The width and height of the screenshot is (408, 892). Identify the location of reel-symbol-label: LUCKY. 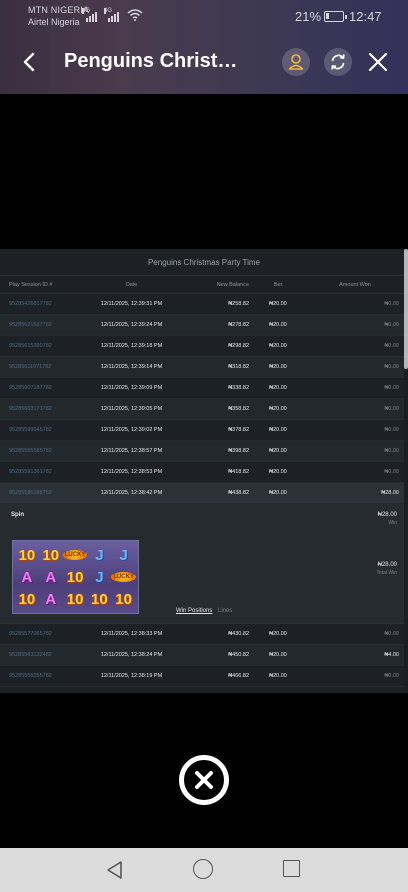
(75, 555).